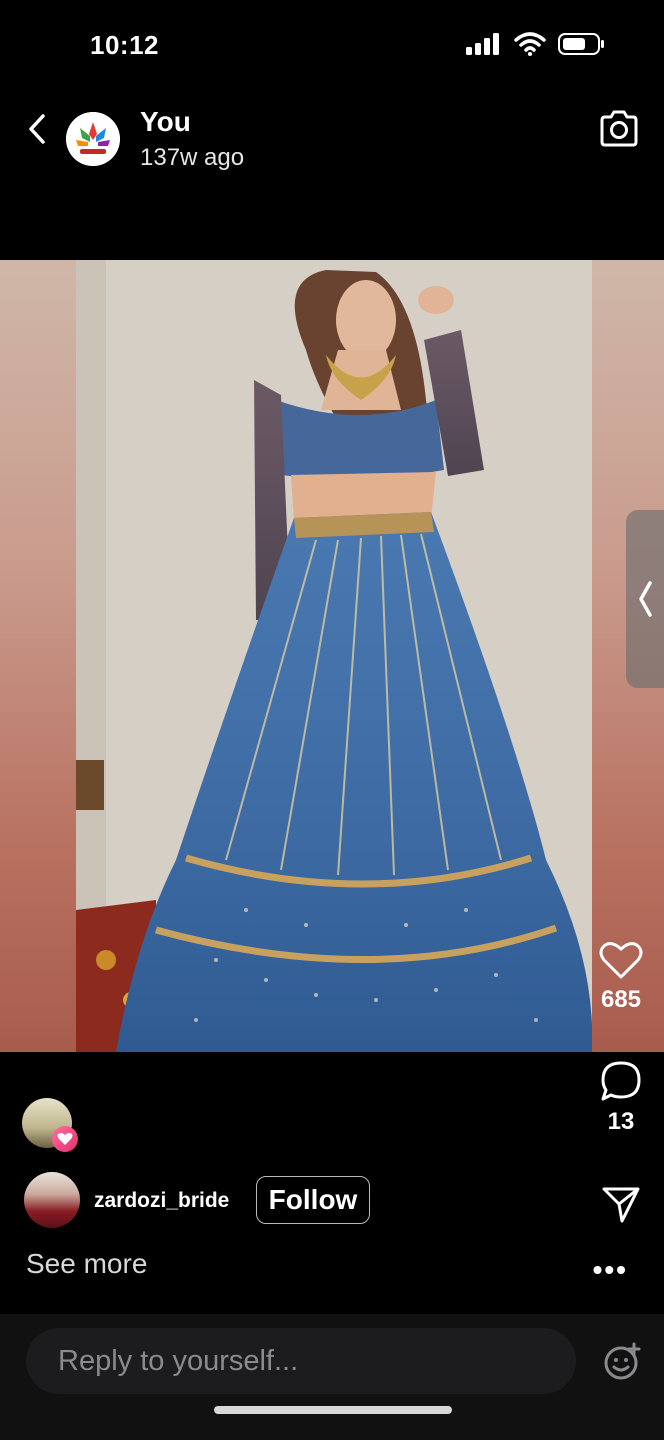 The image size is (664, 1440). What do you see at coordinates (192, 157) in the screenshot?
I see `story-timestamp: 137w ago` at bounding box center [192, 157].